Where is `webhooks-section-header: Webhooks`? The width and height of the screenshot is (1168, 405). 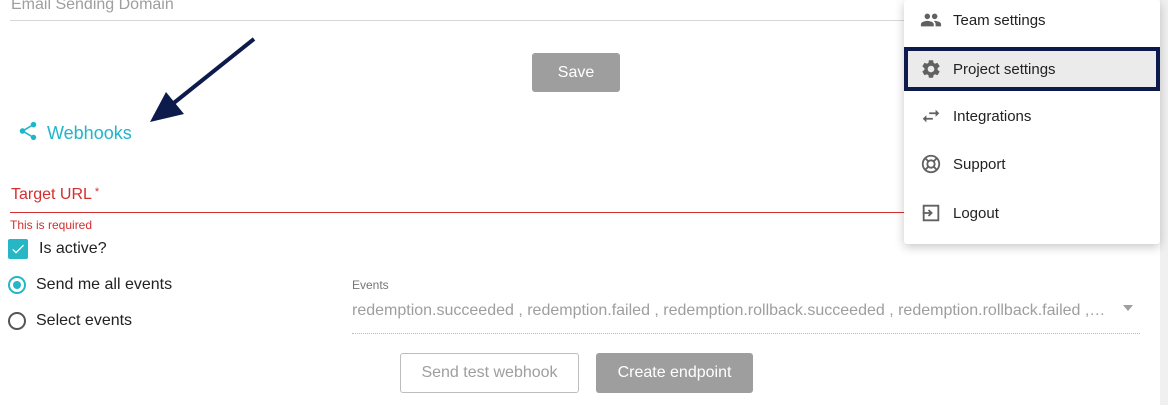
webhooks-section-header: Webhooks is located at coordinates (74, 133).